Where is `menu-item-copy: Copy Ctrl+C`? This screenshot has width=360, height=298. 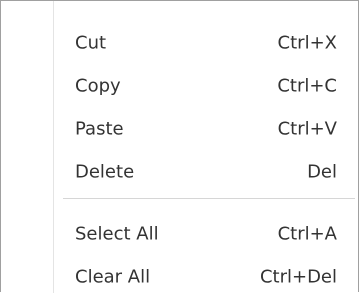 menu-item-copy: Copy Ctrl+C is located at coordinates (179, 85).